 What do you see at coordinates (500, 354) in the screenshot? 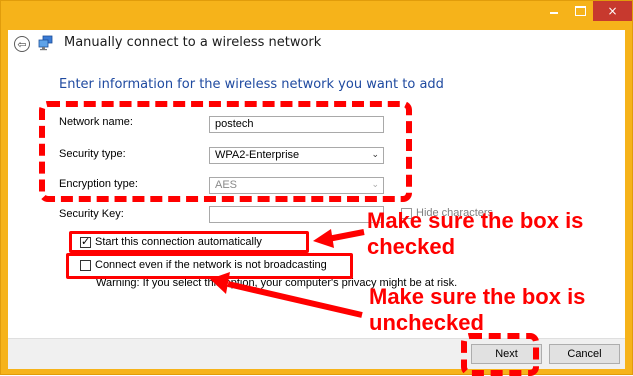
I see `next-highlight-box` at bounding box center [500, 354].